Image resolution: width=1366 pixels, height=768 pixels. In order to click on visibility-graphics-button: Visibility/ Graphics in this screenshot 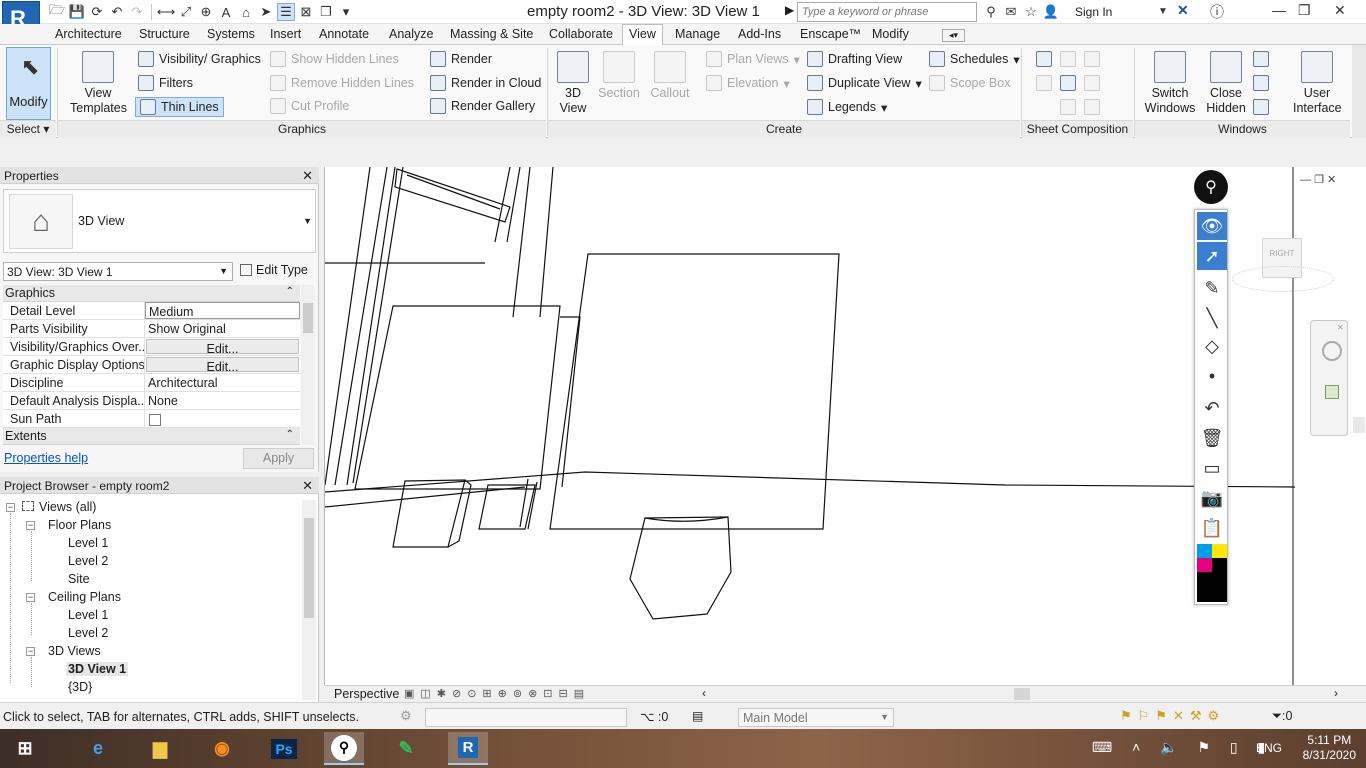, I will do `click(199, 59)`.